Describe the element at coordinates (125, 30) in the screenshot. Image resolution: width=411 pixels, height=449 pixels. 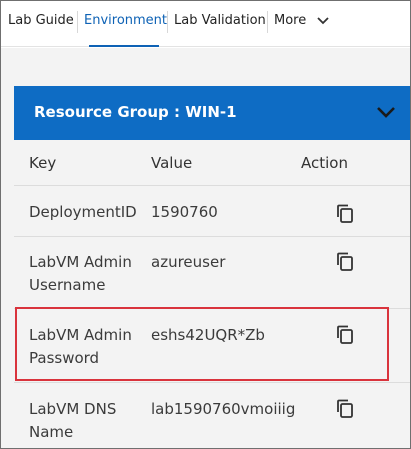
I see `tab-environment: Environment` at that location.